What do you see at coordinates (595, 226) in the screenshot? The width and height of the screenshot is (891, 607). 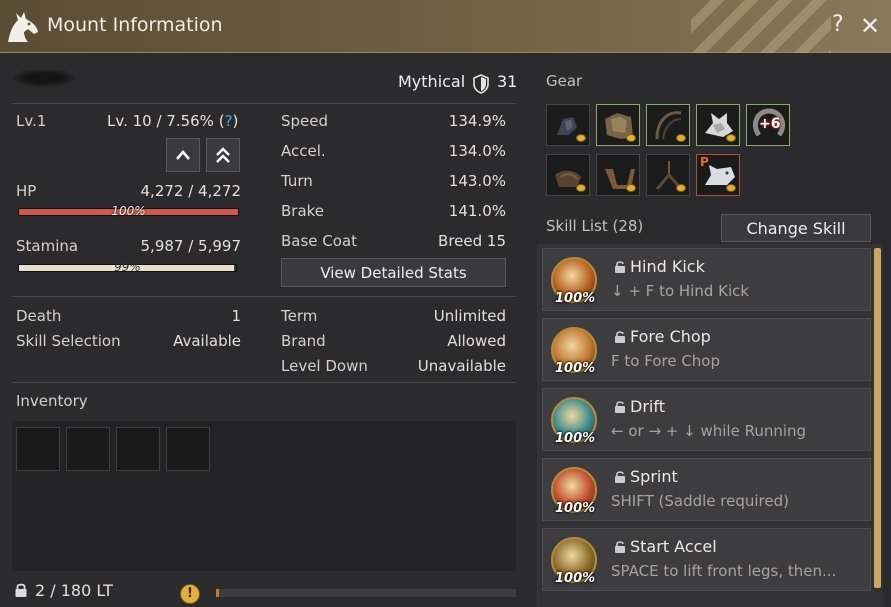 I see `skill-list-title: Skill List (28)` at bounding box center [595, 226].